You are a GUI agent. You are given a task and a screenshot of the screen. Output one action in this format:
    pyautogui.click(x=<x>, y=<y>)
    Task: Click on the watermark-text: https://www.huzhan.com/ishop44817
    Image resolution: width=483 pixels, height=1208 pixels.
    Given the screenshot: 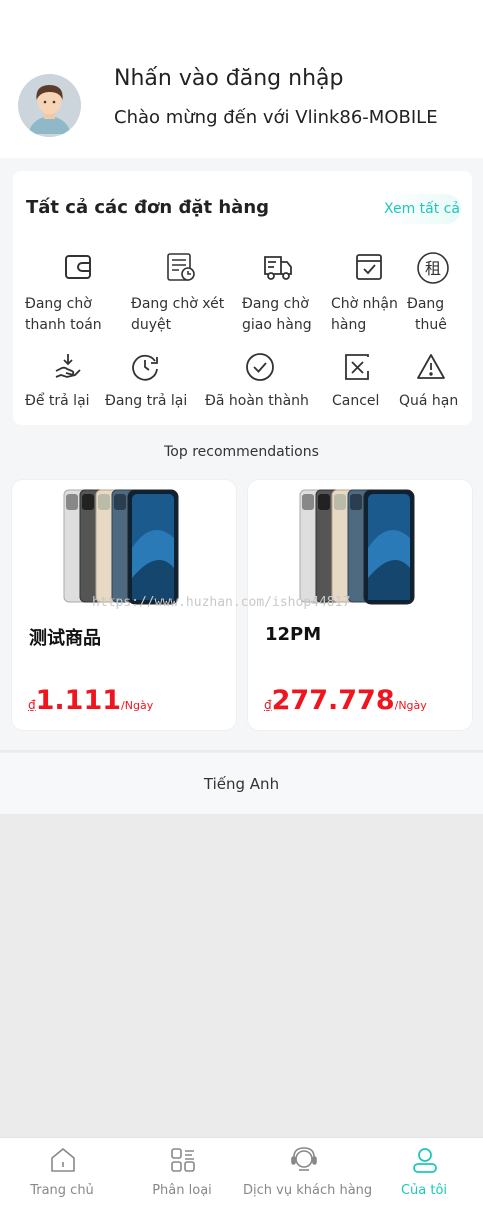 What is the action you would take?
    pyautogui.click(x=221, y=602)
    